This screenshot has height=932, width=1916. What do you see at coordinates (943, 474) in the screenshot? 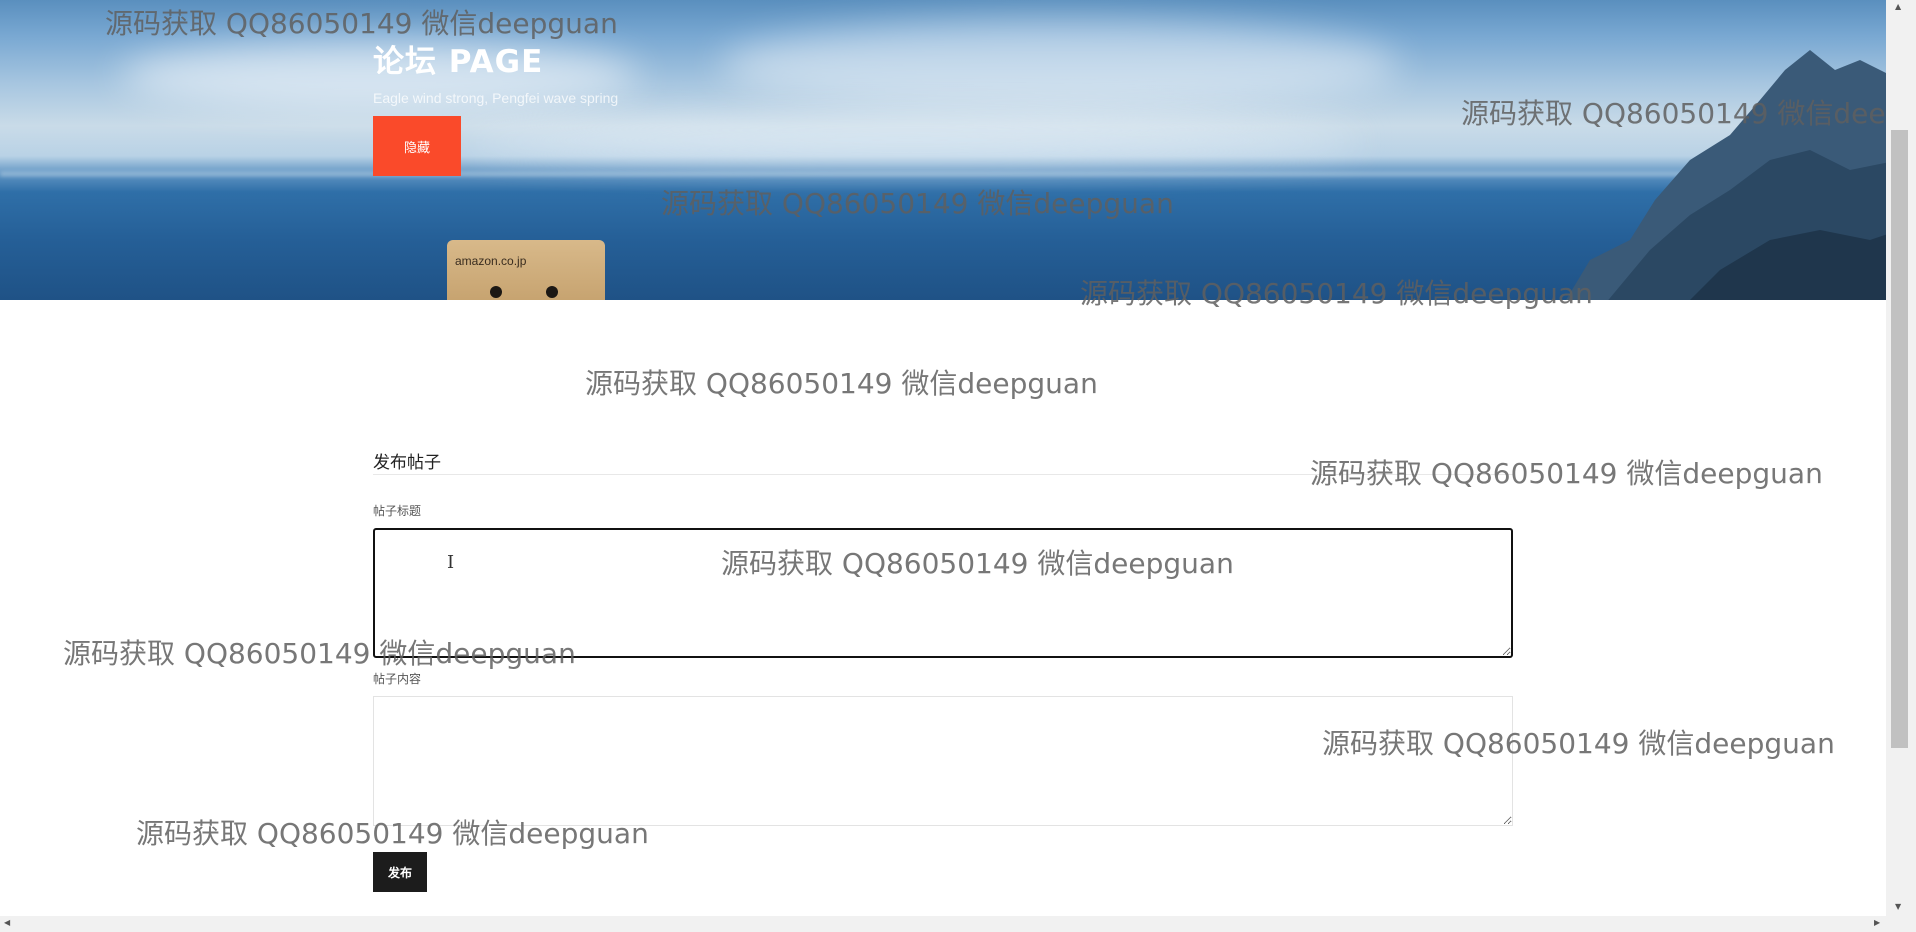
I see `divider` at bounding box center [943, 474].